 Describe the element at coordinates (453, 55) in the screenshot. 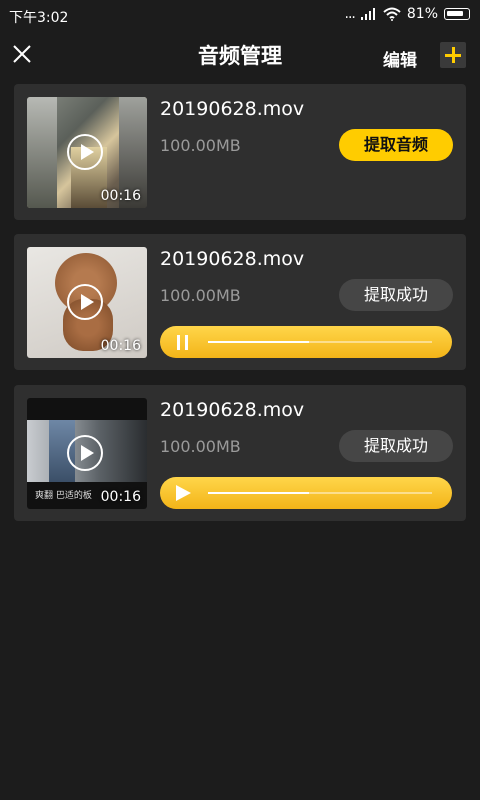

I see `add-icon` at that location.